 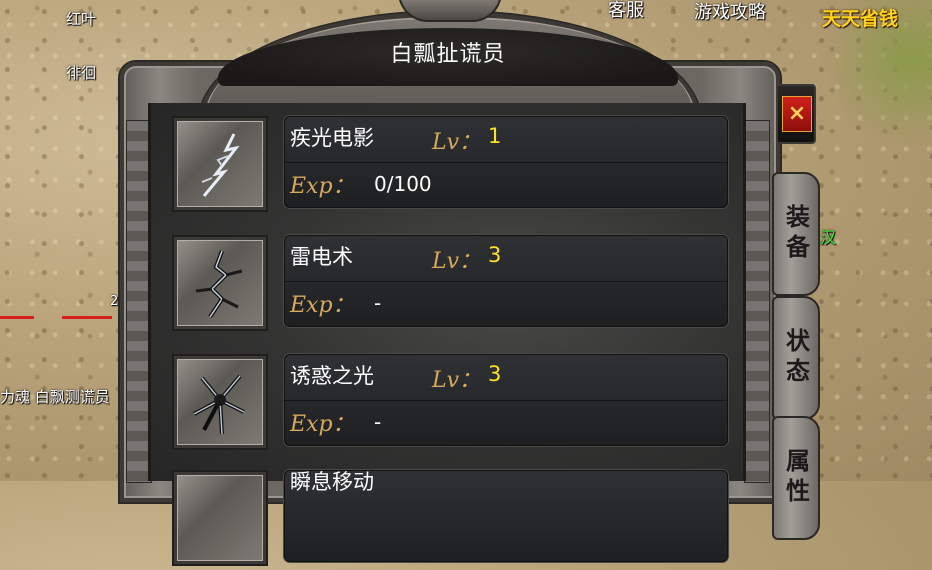 What do you see at coordinates (332, 482) in the screenshot?
I see `skill-name: 瞬息移动` at bounding box center [332, 482].